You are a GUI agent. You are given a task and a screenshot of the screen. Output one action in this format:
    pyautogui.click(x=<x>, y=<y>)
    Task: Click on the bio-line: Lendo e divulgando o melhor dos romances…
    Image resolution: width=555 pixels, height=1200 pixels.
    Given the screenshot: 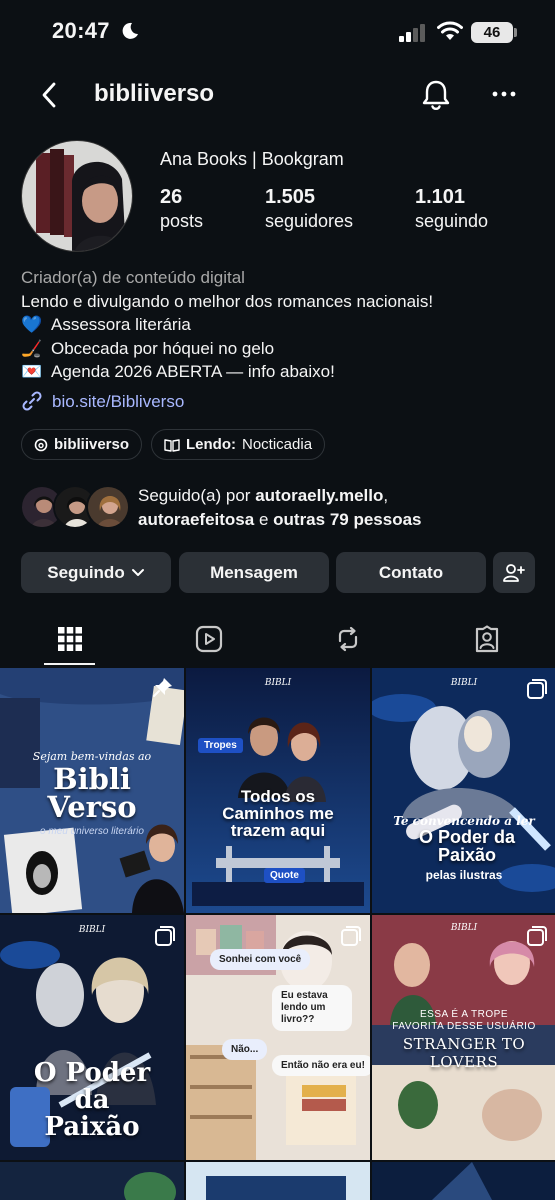 What is the action you would take?
    pyautogui.click(x=281, y=302)
    